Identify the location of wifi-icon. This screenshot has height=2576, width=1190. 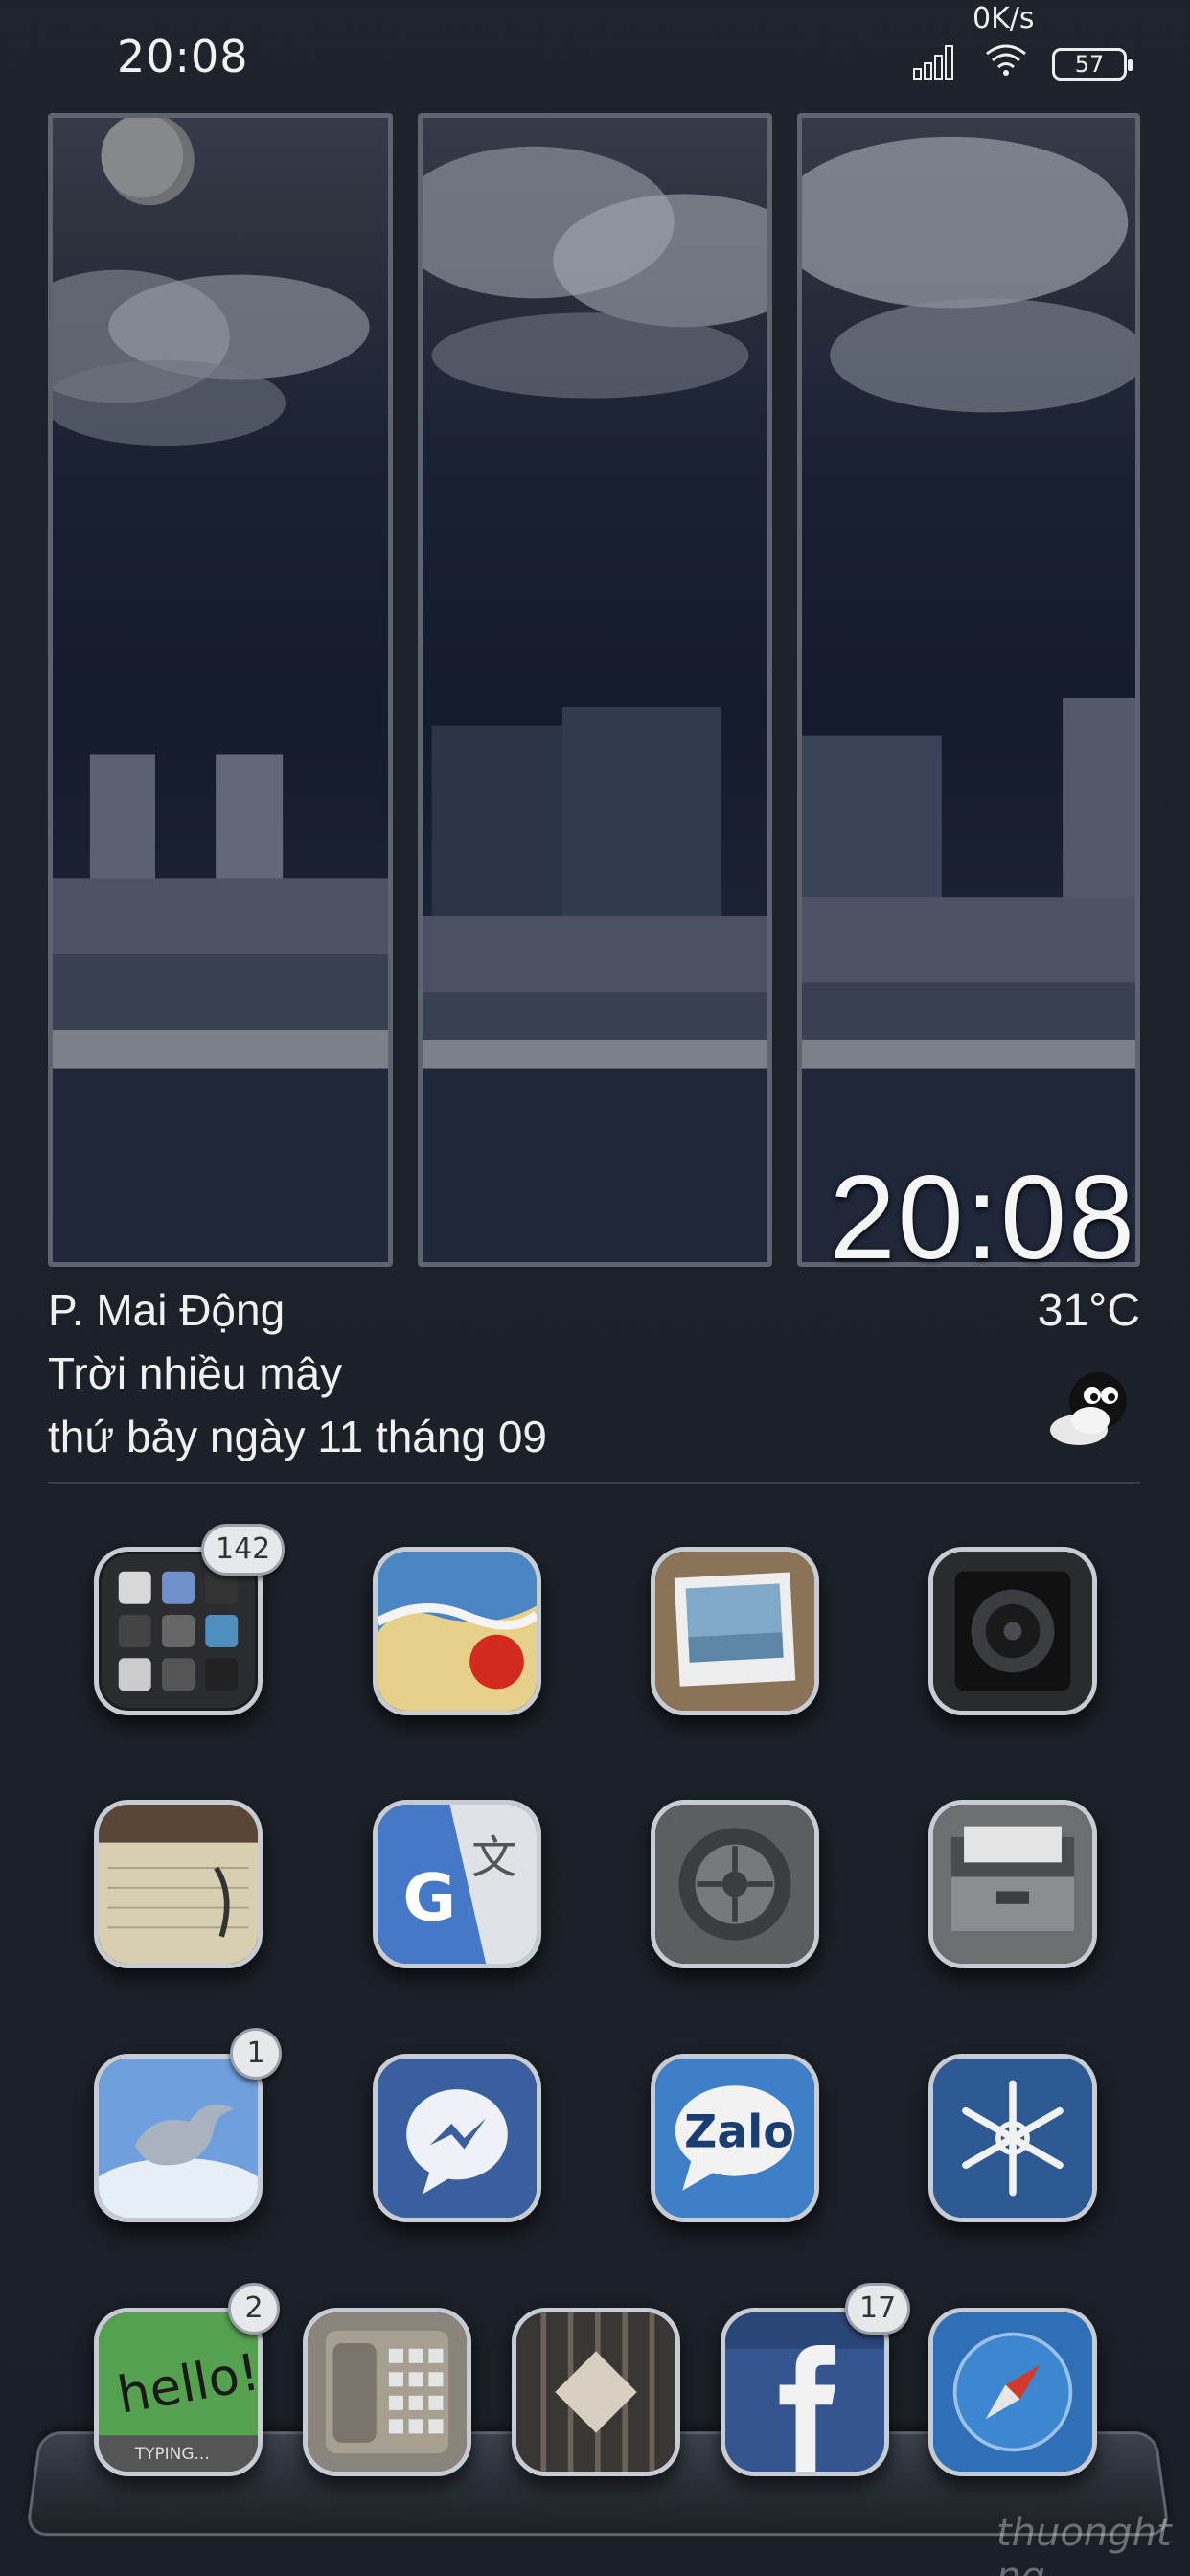
(1006, 60).